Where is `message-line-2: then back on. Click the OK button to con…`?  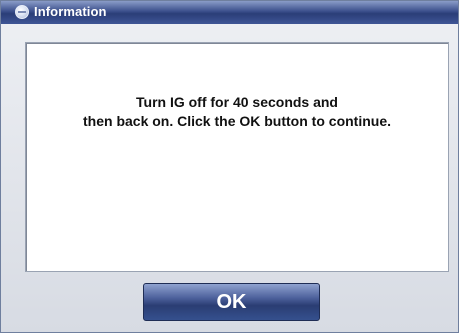
message-line-2: then back on. Click the OK button to con… is located at coordinates (237, 121).